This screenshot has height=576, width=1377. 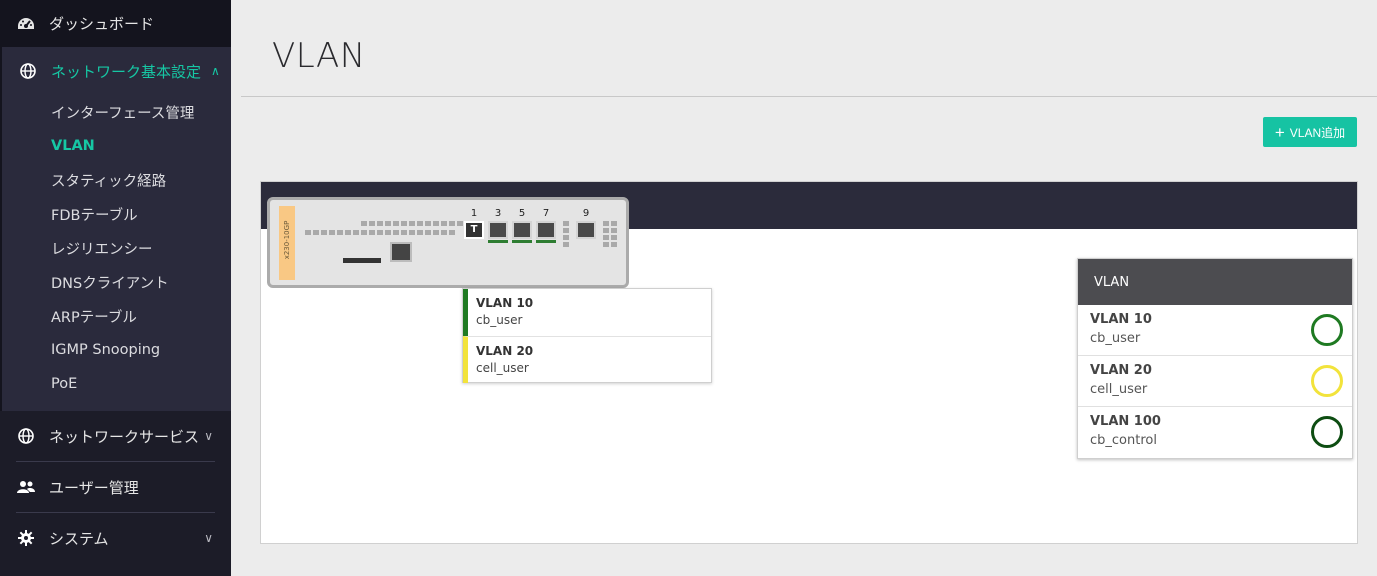 What do you see at coordinates (448, 242) in the screenshot?
I see `switch-faceplate: x230-10GP 1 3 5 7 9` at bounding box center [448, 242].